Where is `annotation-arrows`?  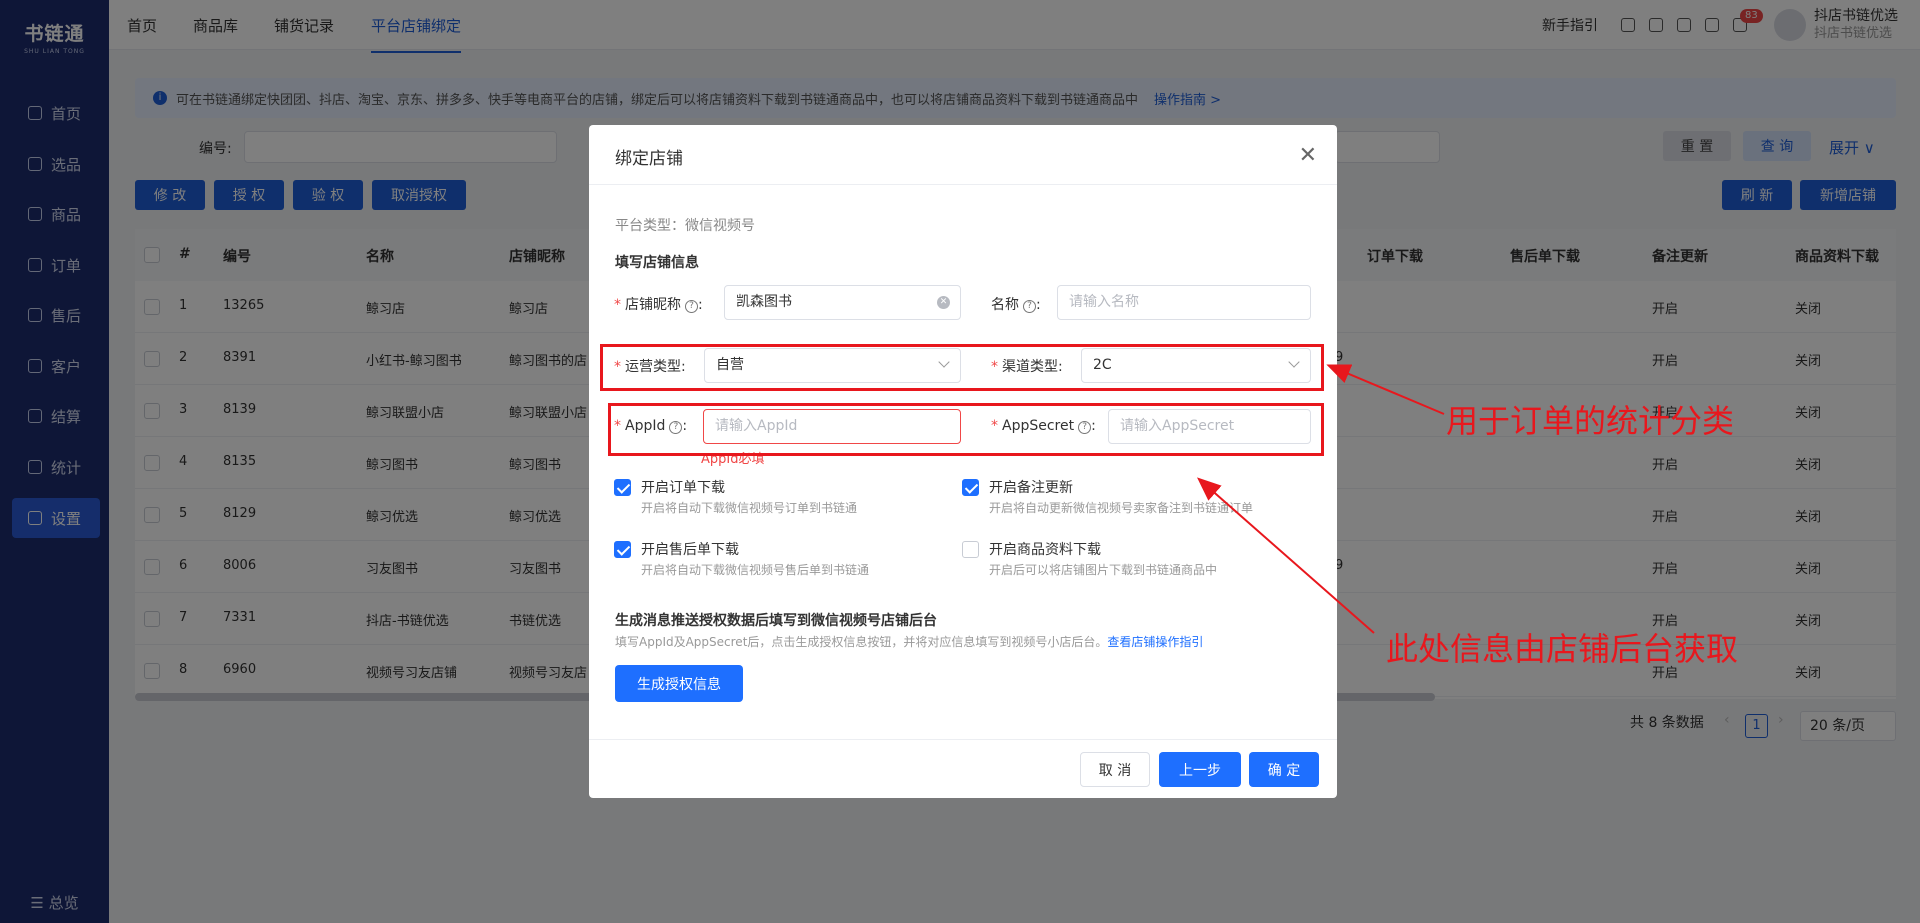
annotation-arrows is located at coordinates (1320, 499).